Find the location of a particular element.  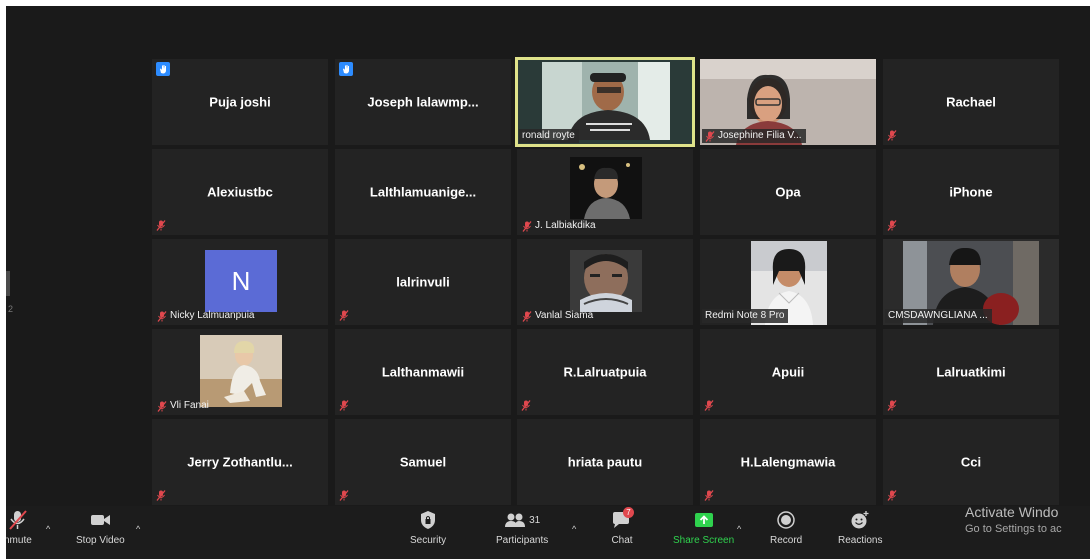

avatar: N is located at coordinates (241, 281).